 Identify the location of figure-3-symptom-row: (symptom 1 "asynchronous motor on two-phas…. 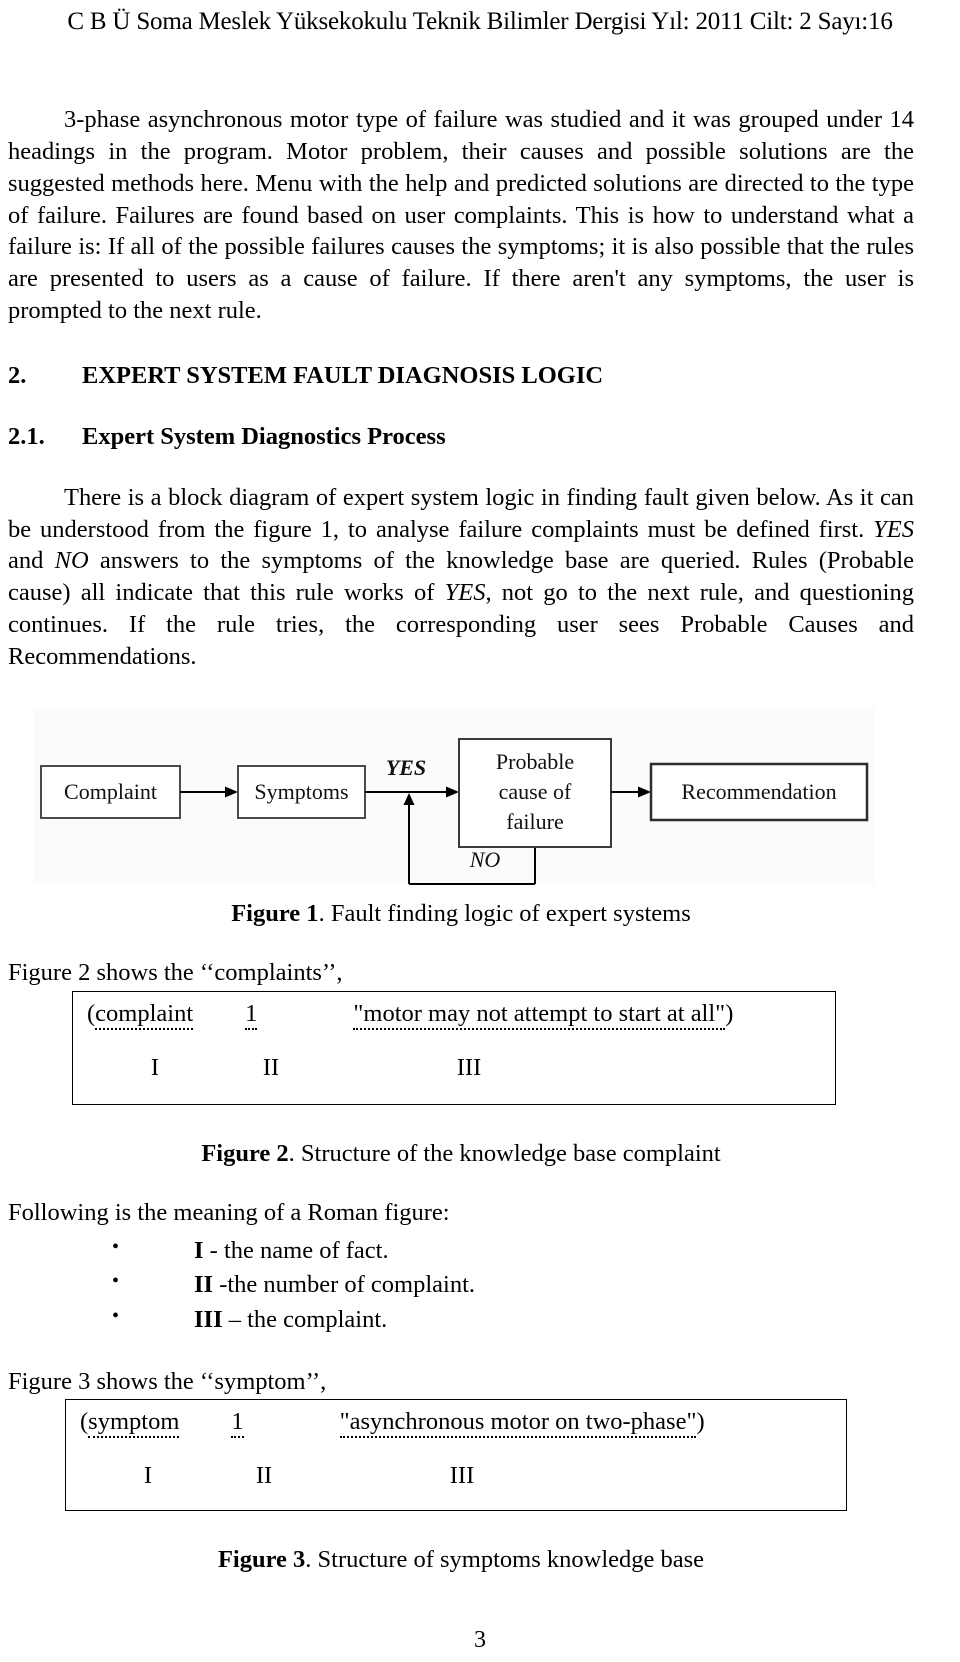
(392, 1423).